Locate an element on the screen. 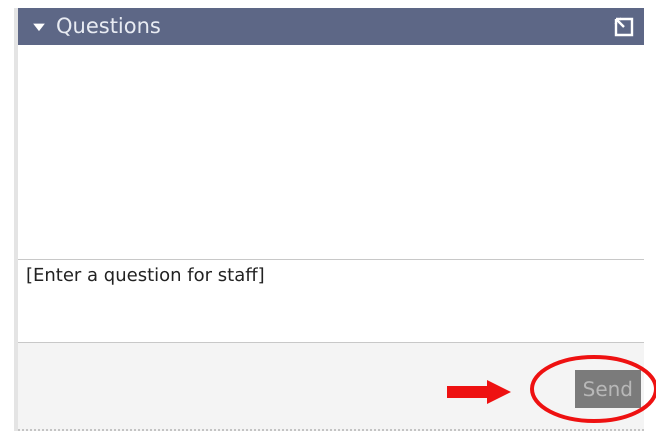 The height and width of the screenshot is (433, 656). pop-out-icon is located at coordinates (624, 26).